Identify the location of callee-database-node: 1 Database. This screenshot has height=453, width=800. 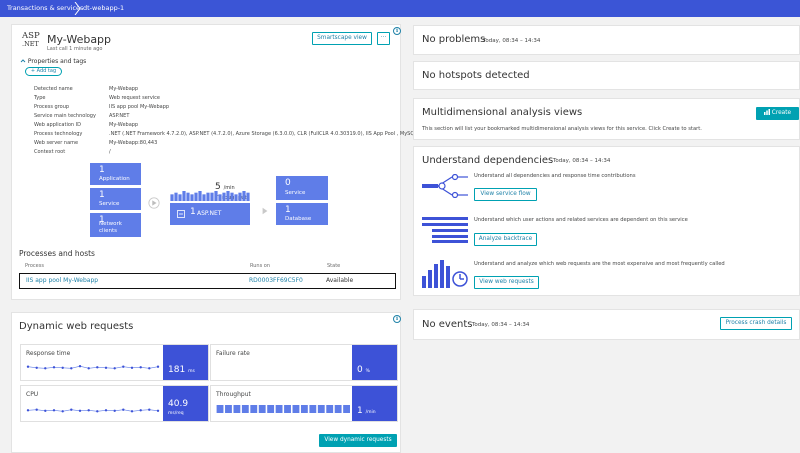
(302, 214).